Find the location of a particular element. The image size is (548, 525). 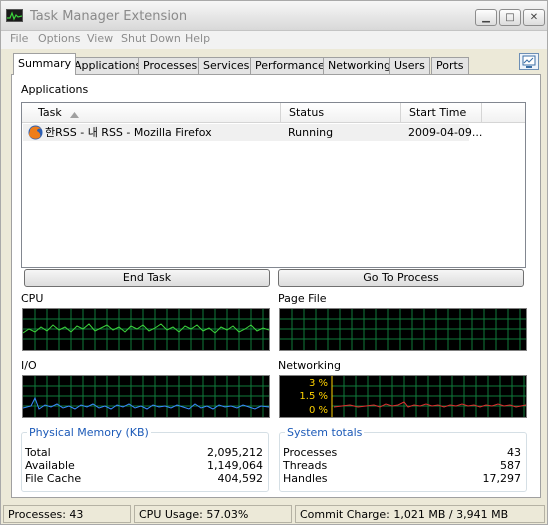

network-scale-max: 3 % is located at coordinates (318, 383).